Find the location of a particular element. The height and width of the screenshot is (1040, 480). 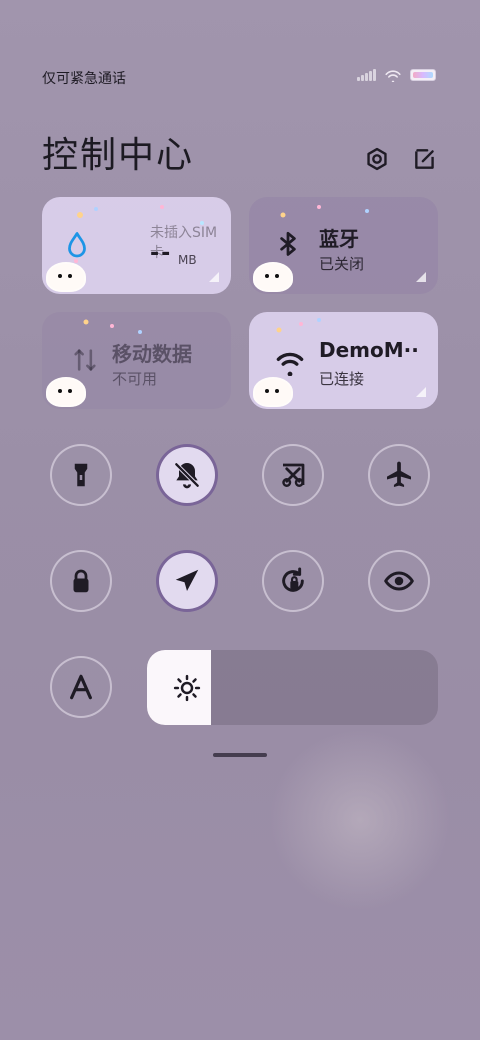

rotation-lock-toggle is located at coordinates (293, 581).